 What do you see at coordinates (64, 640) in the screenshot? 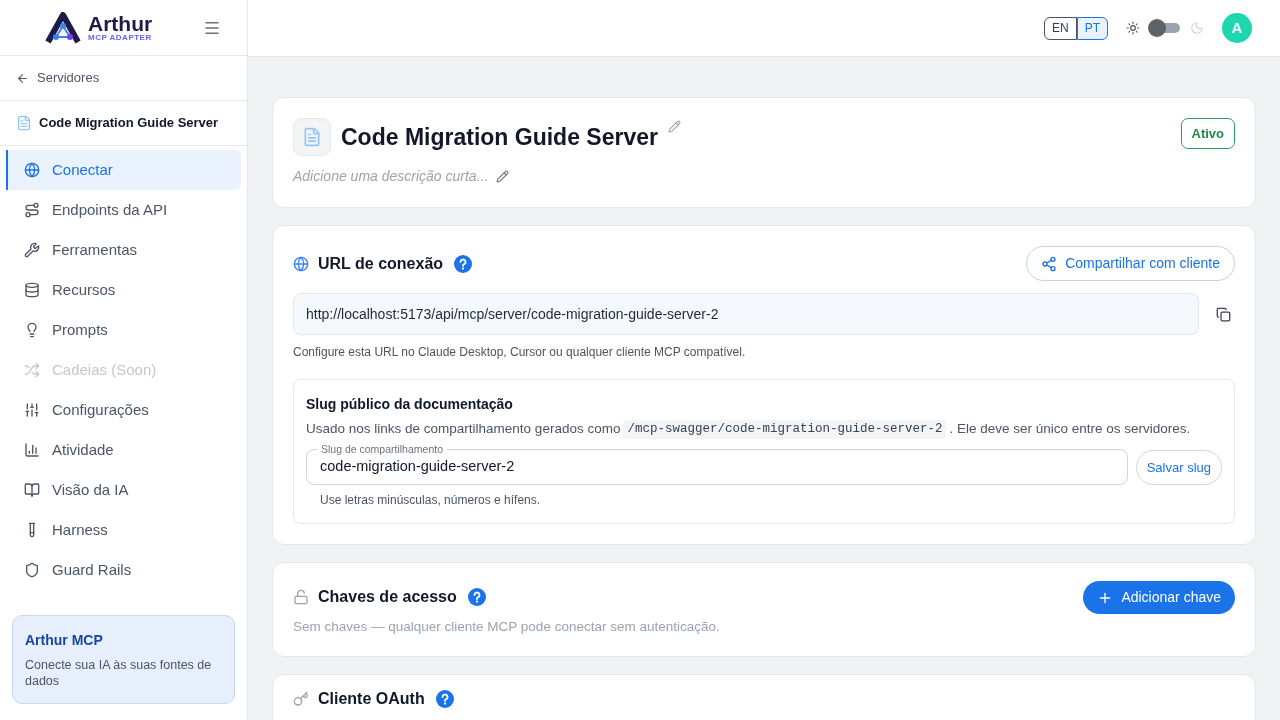
I see `promo-title: Arthur MCP` at bounding box center [64, 640].